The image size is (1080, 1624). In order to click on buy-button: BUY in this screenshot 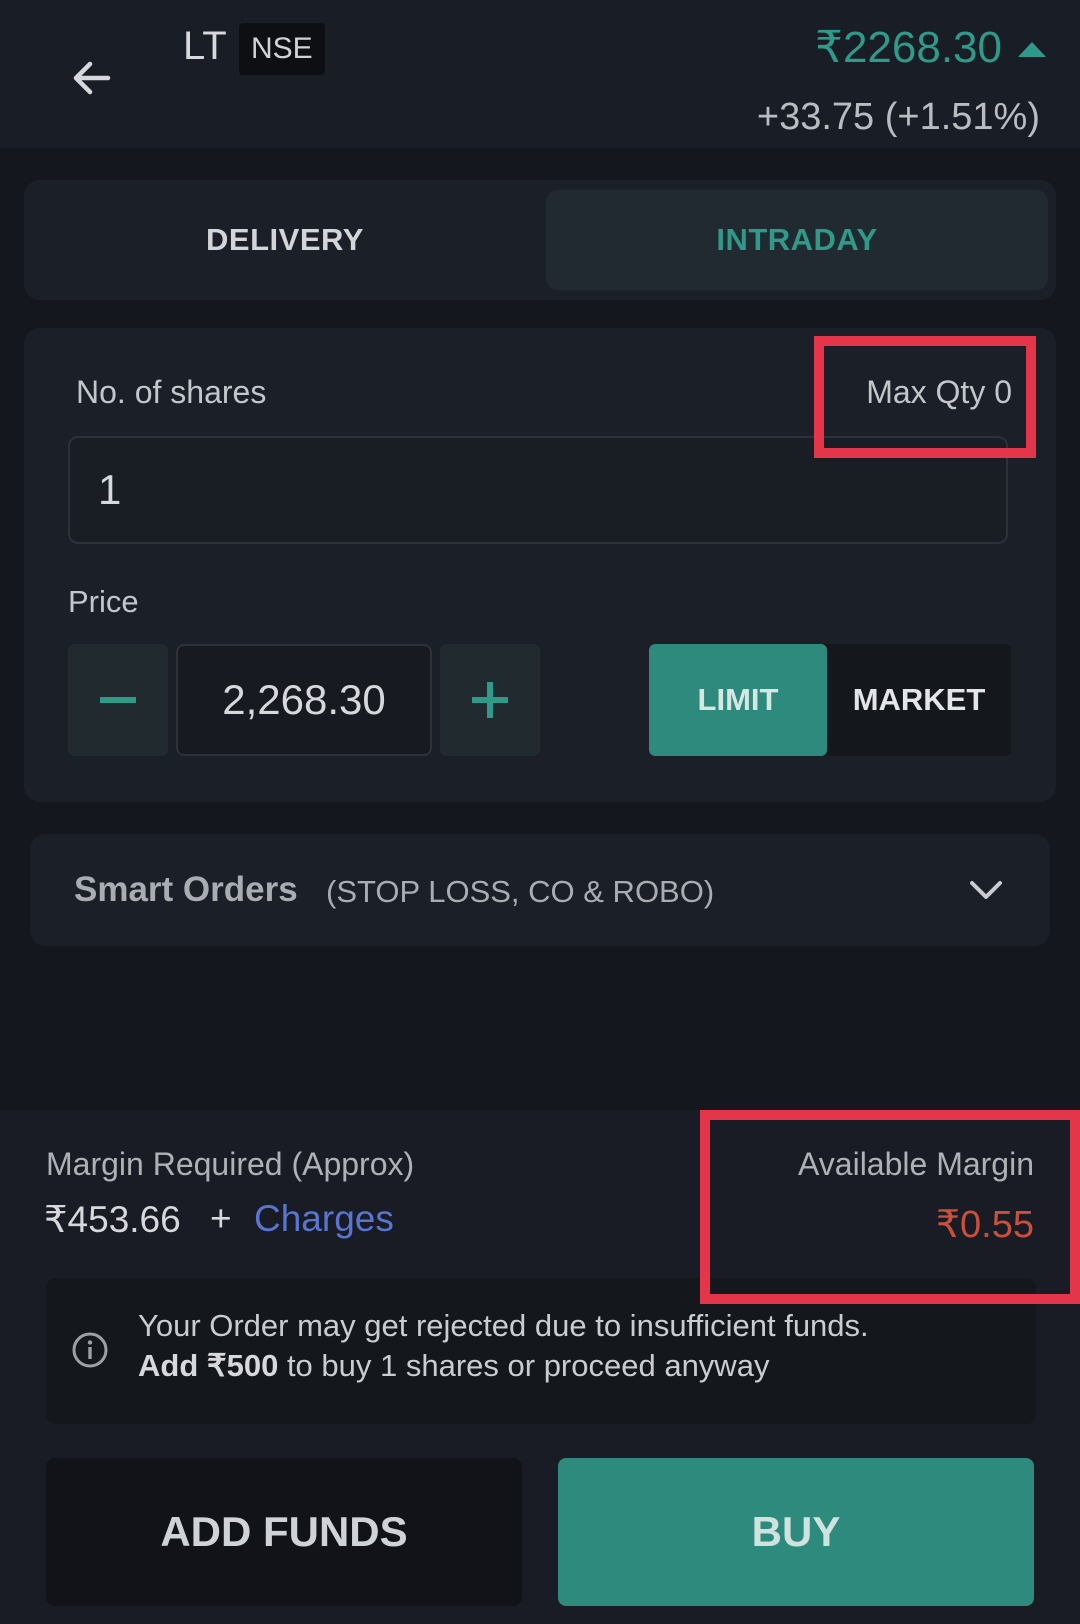, I will do `click(796, 1532)`.